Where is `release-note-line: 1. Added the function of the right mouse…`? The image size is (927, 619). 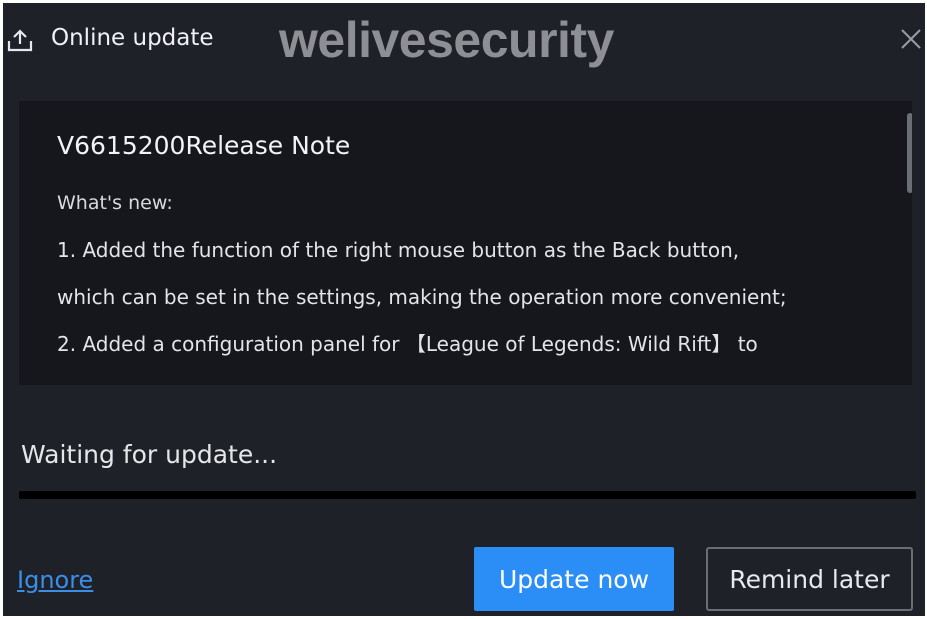 release-note-line: 1. Added the function of the right mouse… is located at coordinates (398, 250).